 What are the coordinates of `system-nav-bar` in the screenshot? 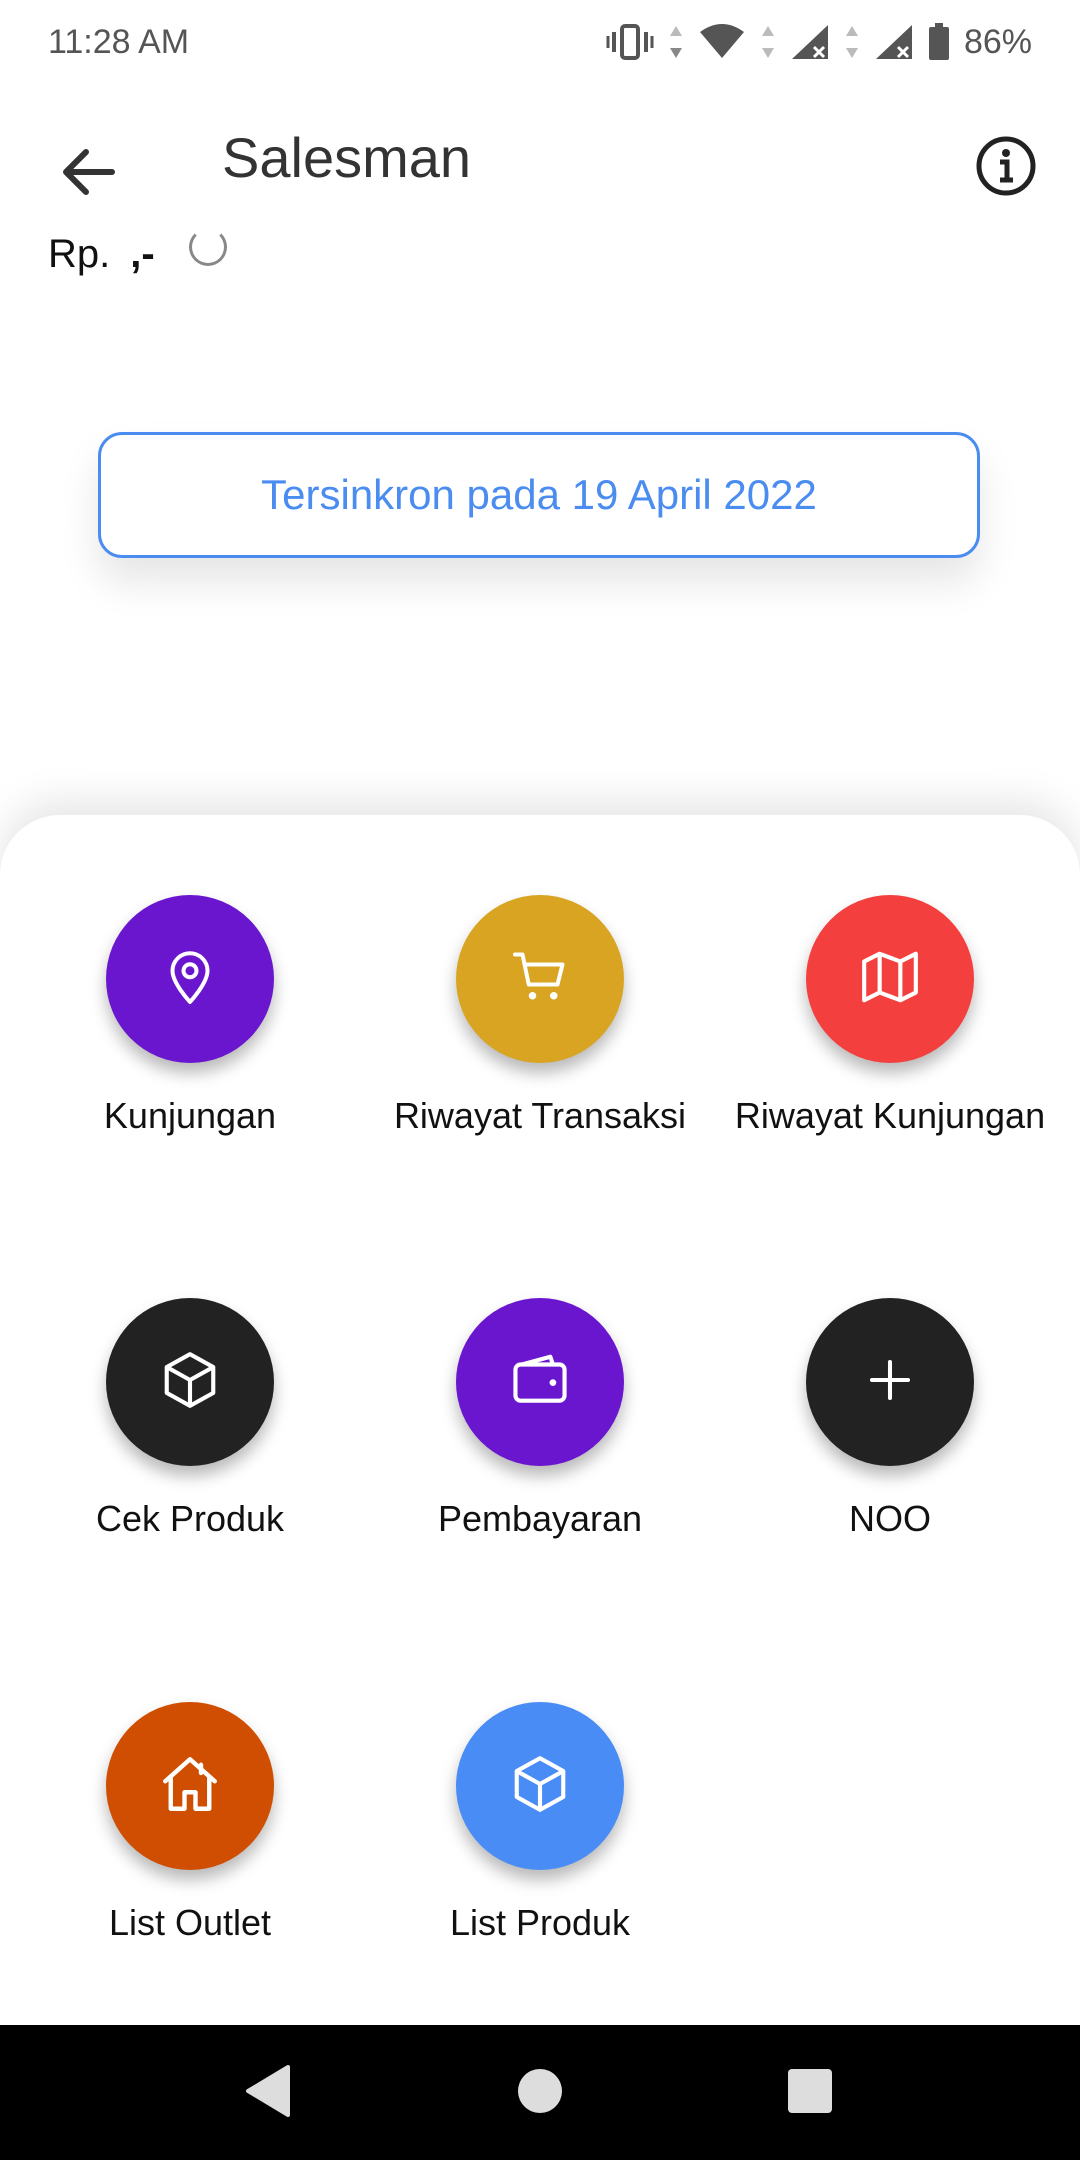 It's located at (540, 2092).